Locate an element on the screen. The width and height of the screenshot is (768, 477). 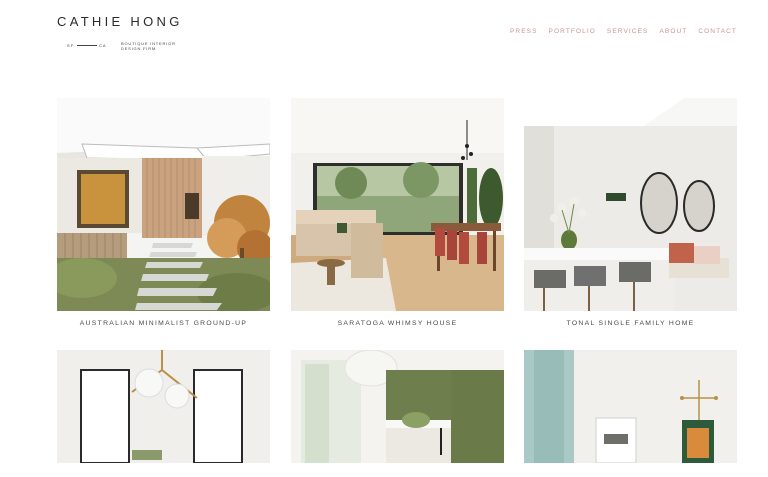
project-image-bathroom is located at coordinates (163, 406).